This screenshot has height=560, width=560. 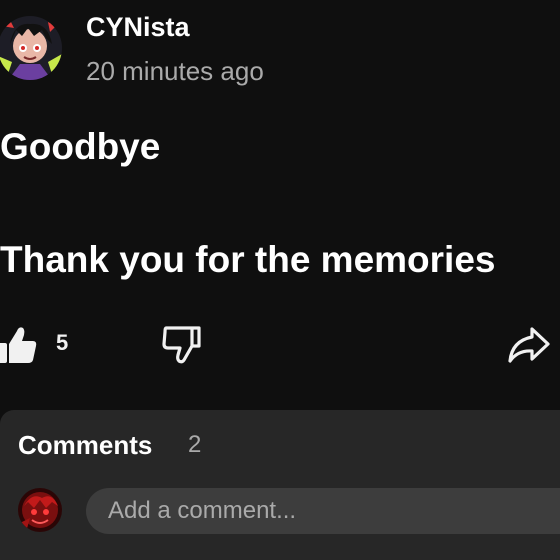 I want to click on thumbs-up-icon, so click(x=18, y=345).